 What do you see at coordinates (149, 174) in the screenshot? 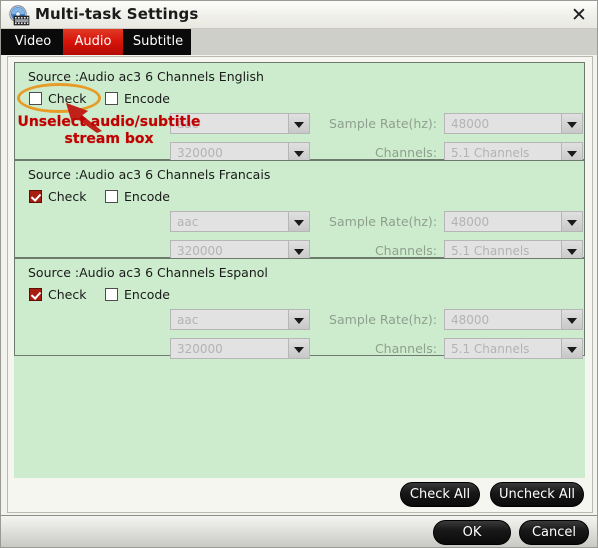
I see `stream-source-label: Source :Audio ac3 6 Channels Francais` at bounding box center [149, 174].